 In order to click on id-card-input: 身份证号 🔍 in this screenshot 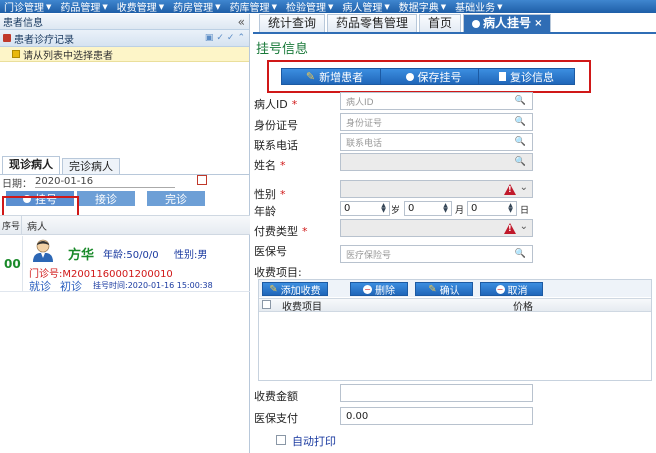, I will do `click(436, 122)`.